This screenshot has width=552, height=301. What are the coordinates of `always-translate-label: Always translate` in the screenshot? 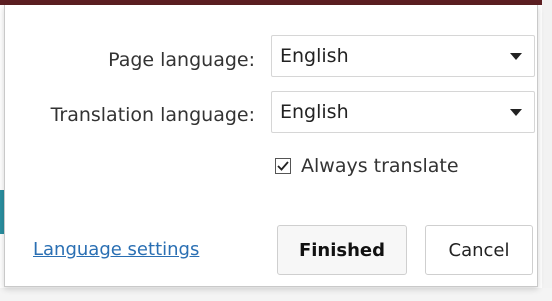 It's located at (380, 166).